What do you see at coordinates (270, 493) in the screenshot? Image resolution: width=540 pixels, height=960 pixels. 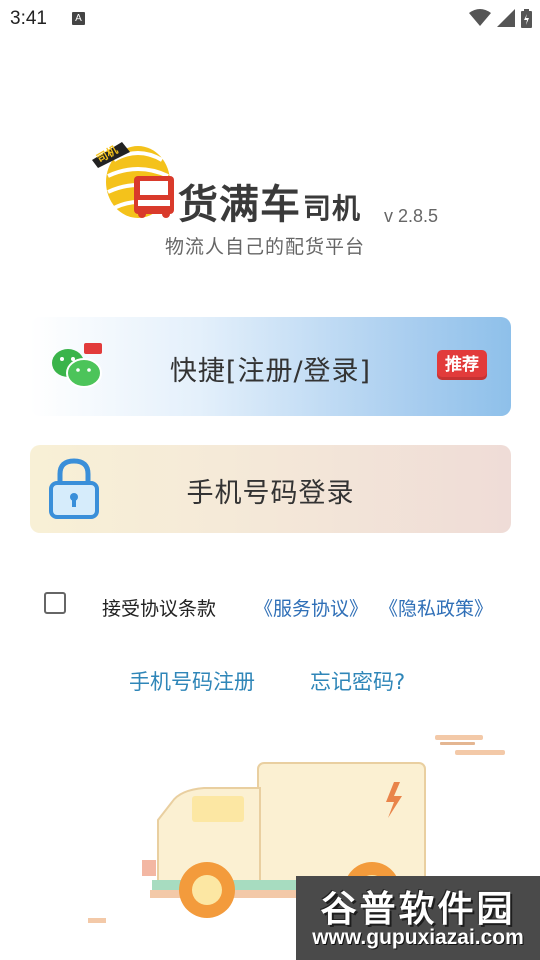 I see `phone-login-label: 手机号码登录` at bounding box center [270, 493].